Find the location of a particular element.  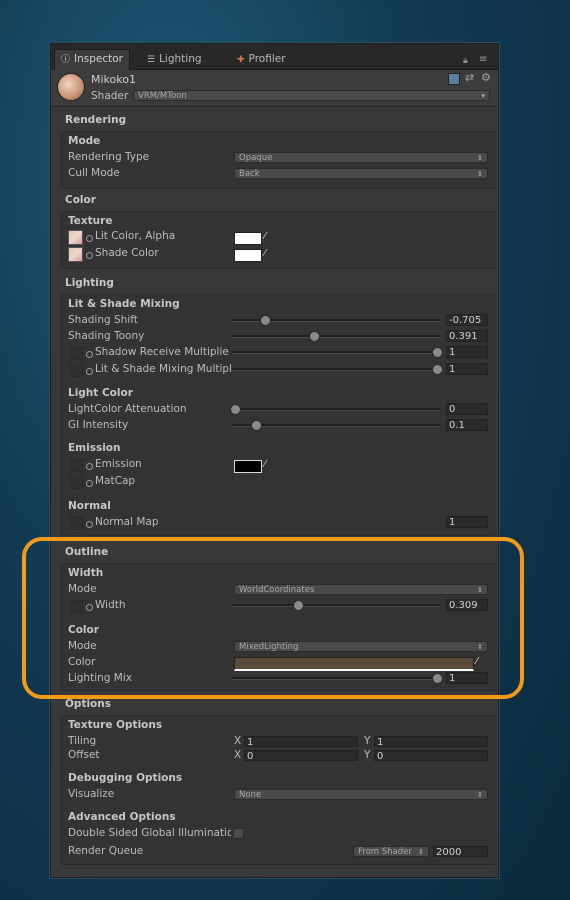

light-color-title: Light Color is located at coordinates (100, 393).